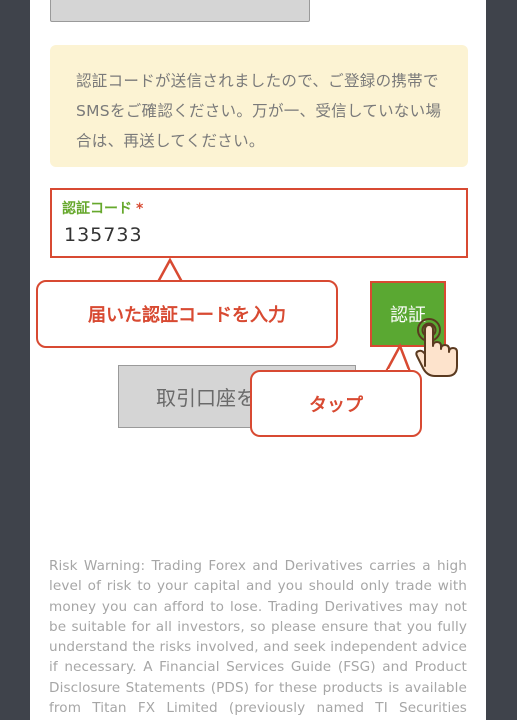 The width and height of the screenshot is (517, 720). What do you see at coordinates (180, 11) in the screenshot?
I see `previous-button` at bounding box center [180, 11].